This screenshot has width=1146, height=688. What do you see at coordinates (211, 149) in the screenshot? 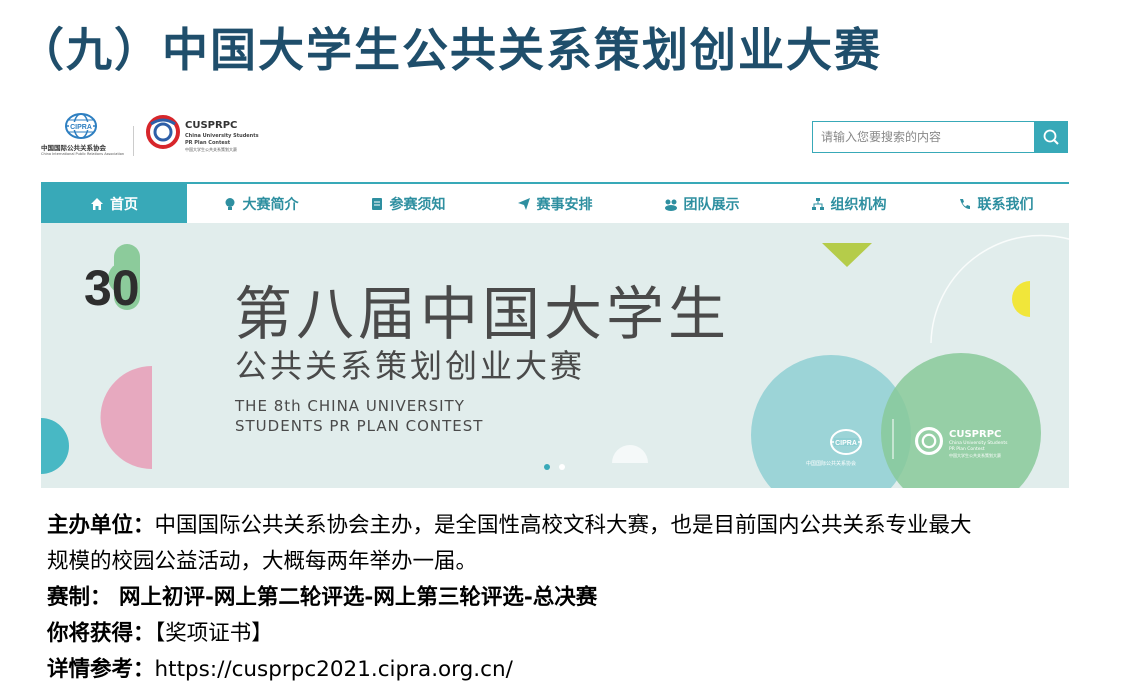
I see `cusprpc-cn: 中国大学生公共关系策划大赛` at bounding box center [211, 149].